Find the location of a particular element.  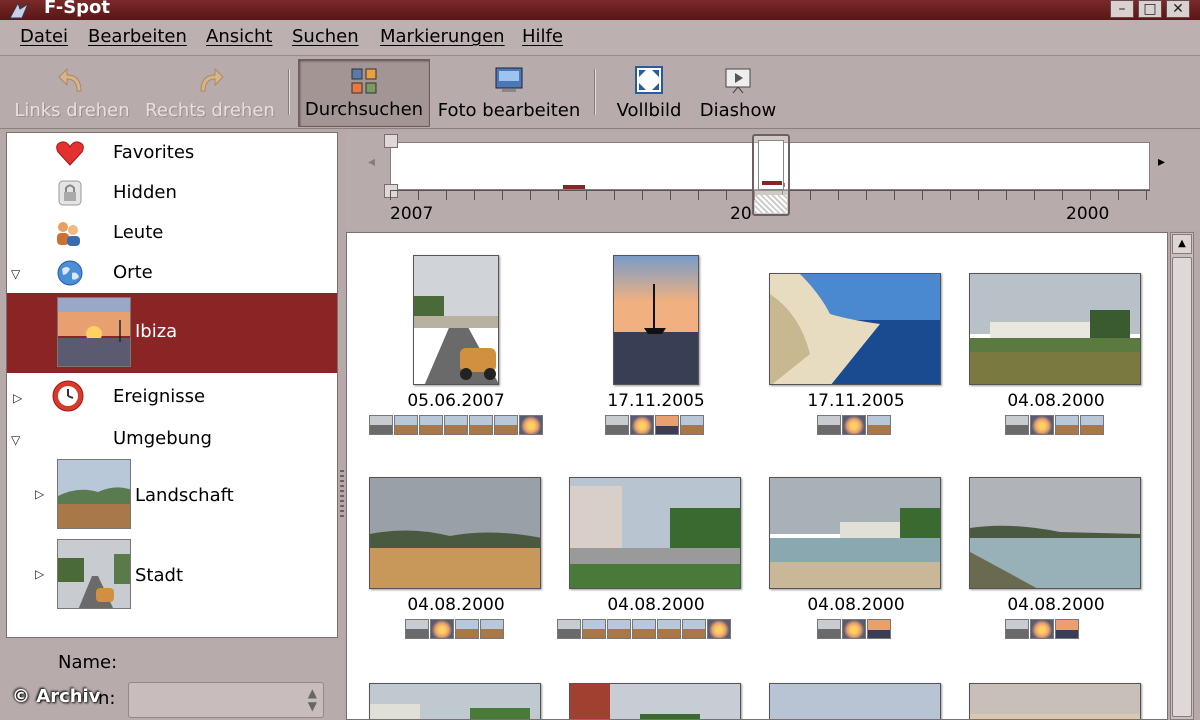

minimize-button: – is located at coordinates (1122, 9).